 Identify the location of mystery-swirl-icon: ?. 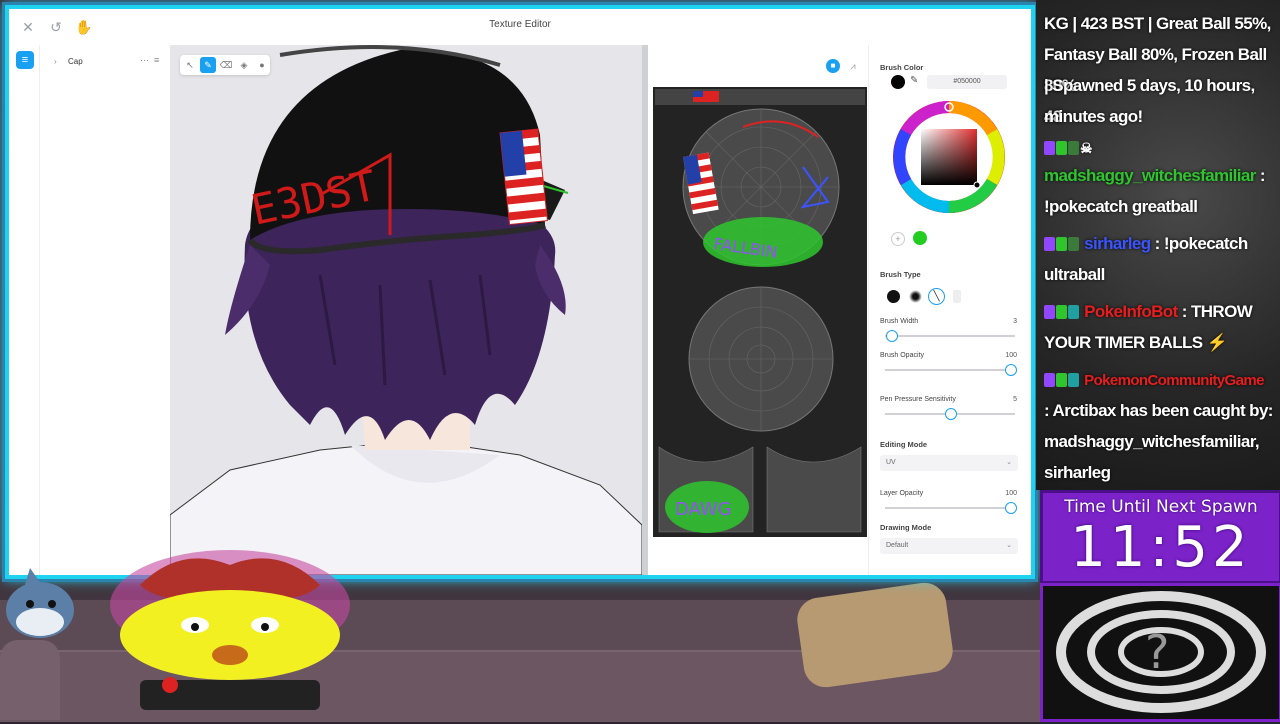
(1161, 652).